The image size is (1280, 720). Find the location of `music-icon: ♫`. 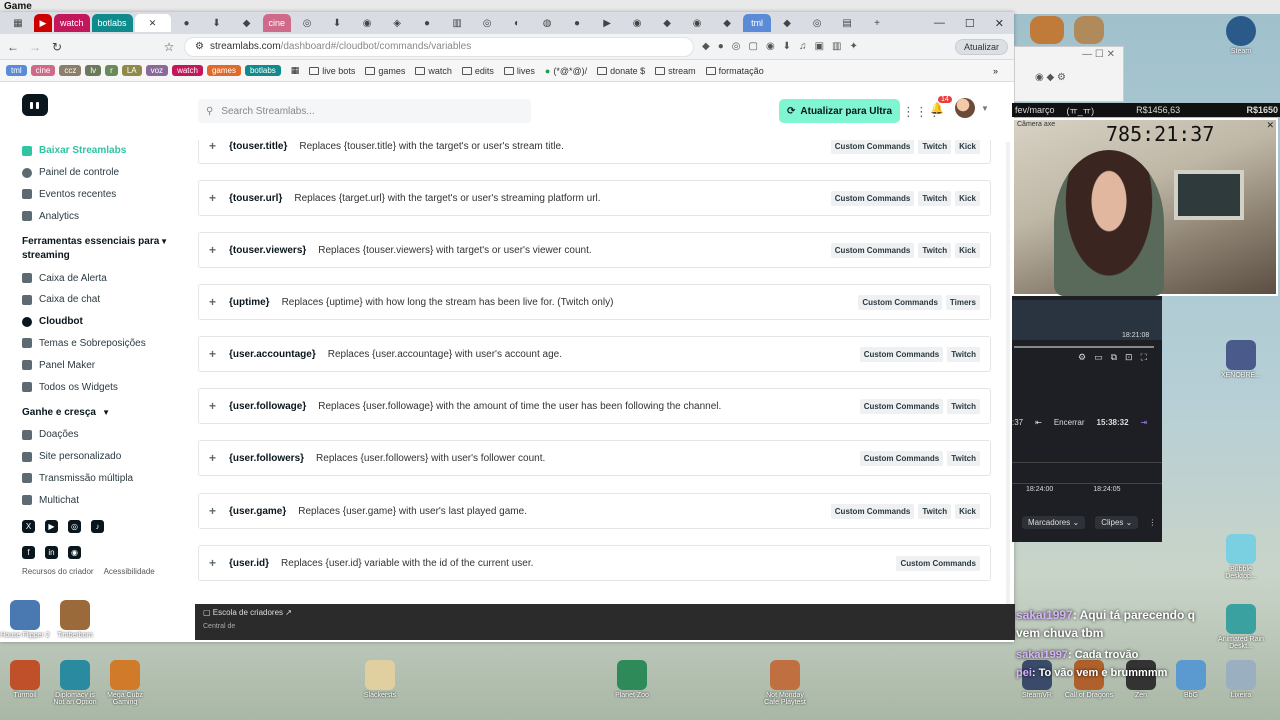

music-icon: ♫ is located at coordinates (803, 46).